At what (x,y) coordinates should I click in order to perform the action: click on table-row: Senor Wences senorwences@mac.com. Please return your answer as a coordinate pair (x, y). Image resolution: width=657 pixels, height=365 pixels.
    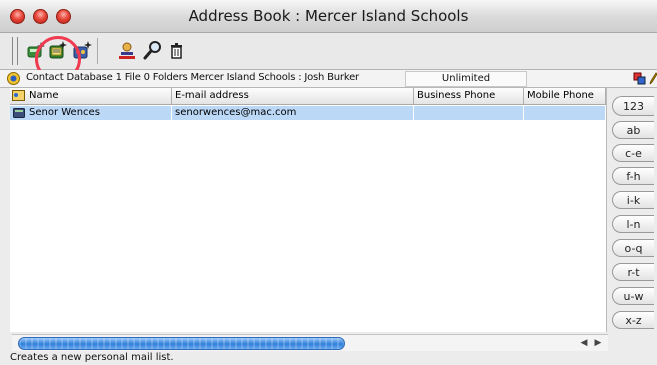
    Looking at the image, I should click on (308, 113).